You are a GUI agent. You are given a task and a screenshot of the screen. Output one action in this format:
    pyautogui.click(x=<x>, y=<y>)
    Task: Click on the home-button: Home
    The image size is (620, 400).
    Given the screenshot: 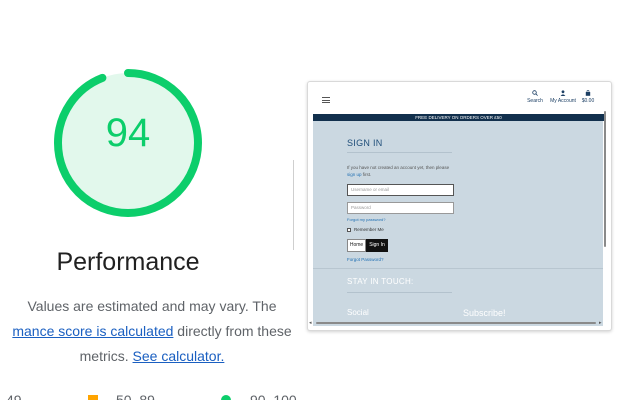 What is the action you would take?
    pyautogui.click(x=356, y=245)
    